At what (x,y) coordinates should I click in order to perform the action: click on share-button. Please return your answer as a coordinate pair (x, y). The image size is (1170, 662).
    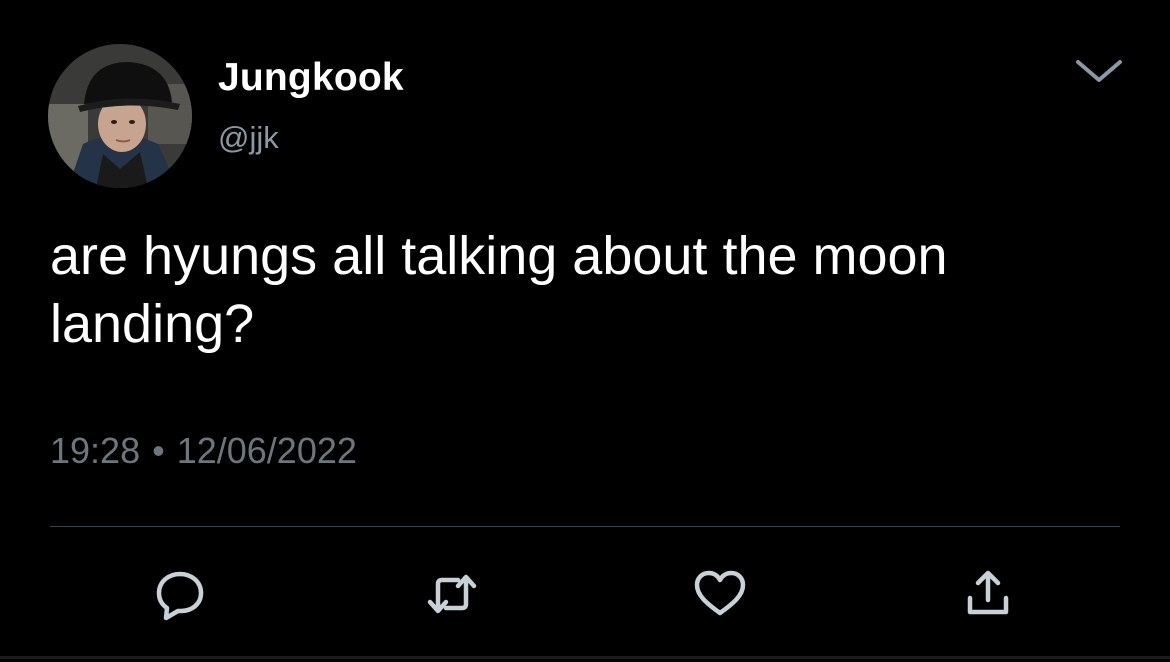
    Looking at the image, I should click on (988, 594).